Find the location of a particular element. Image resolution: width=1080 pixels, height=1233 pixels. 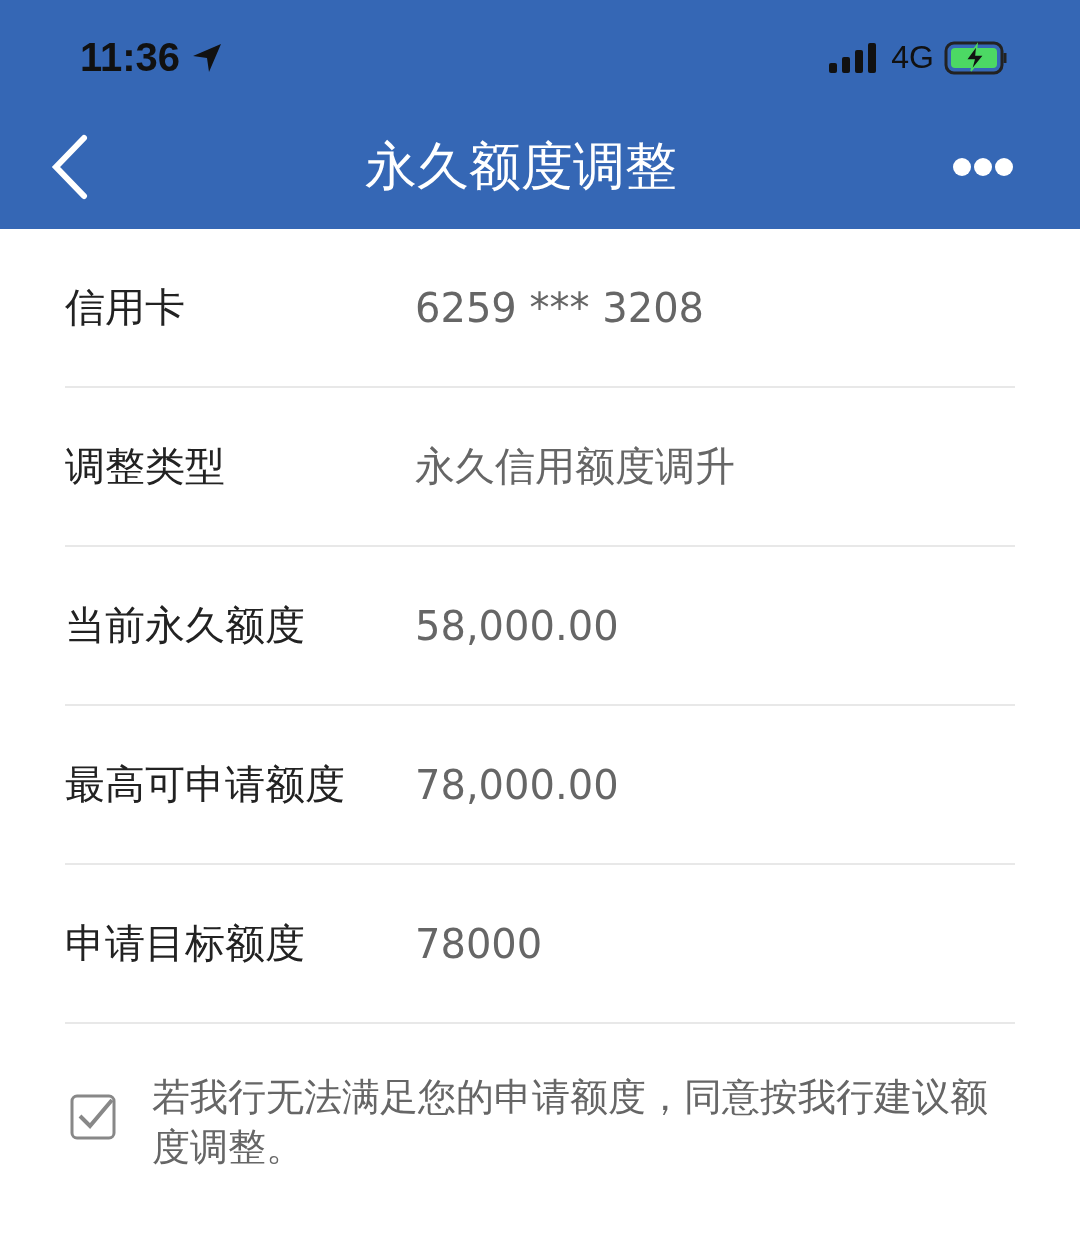

field-value: 58,000.00 is located at coordinates (517, 625).